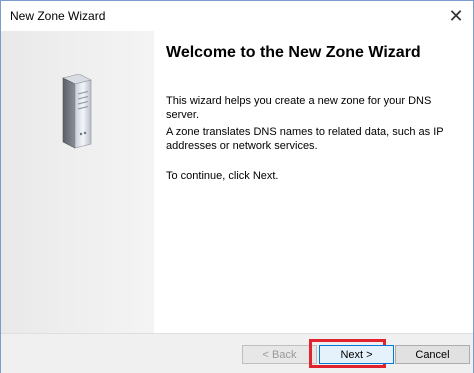 Image resolution: width=474 pixels, height=373 pixels. Describe the element at coordinates (356, 354) in the screenshot. I see `next-button: Next >` at that location.